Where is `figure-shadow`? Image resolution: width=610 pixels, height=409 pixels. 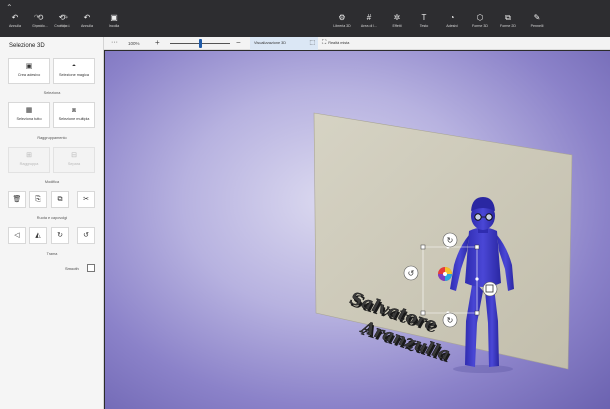 figure-shadow is located at coordinates (483, 369).